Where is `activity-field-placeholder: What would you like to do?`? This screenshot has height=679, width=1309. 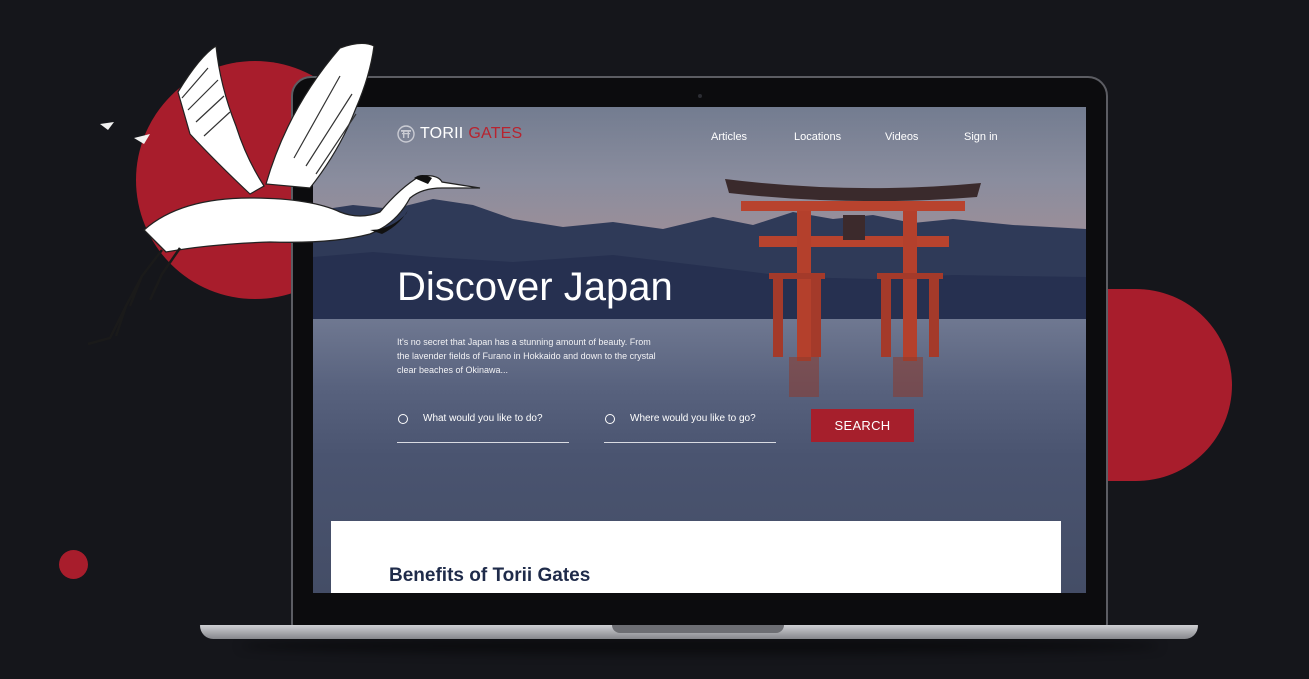 activity-field-placeholder: What would you like to do? is located at coordinates (483, 418).